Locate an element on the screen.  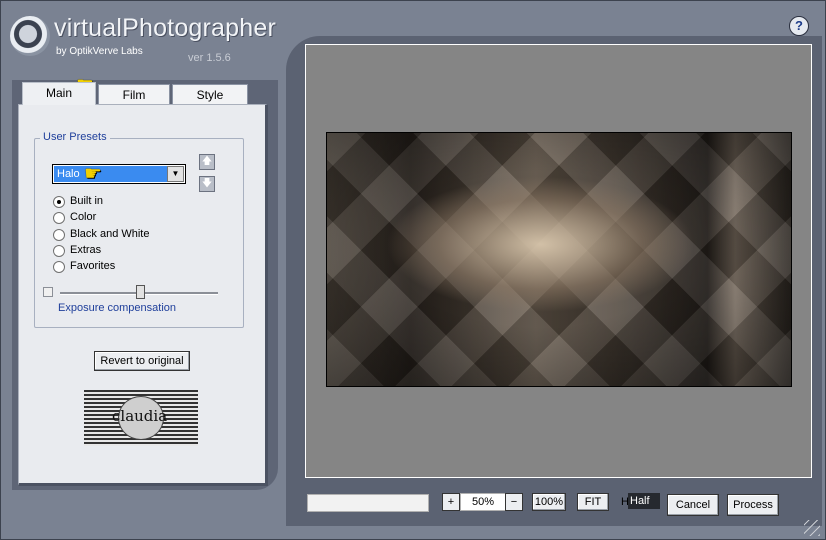
app-version: ver 1.5.6 is located at coordinates (209, 58).